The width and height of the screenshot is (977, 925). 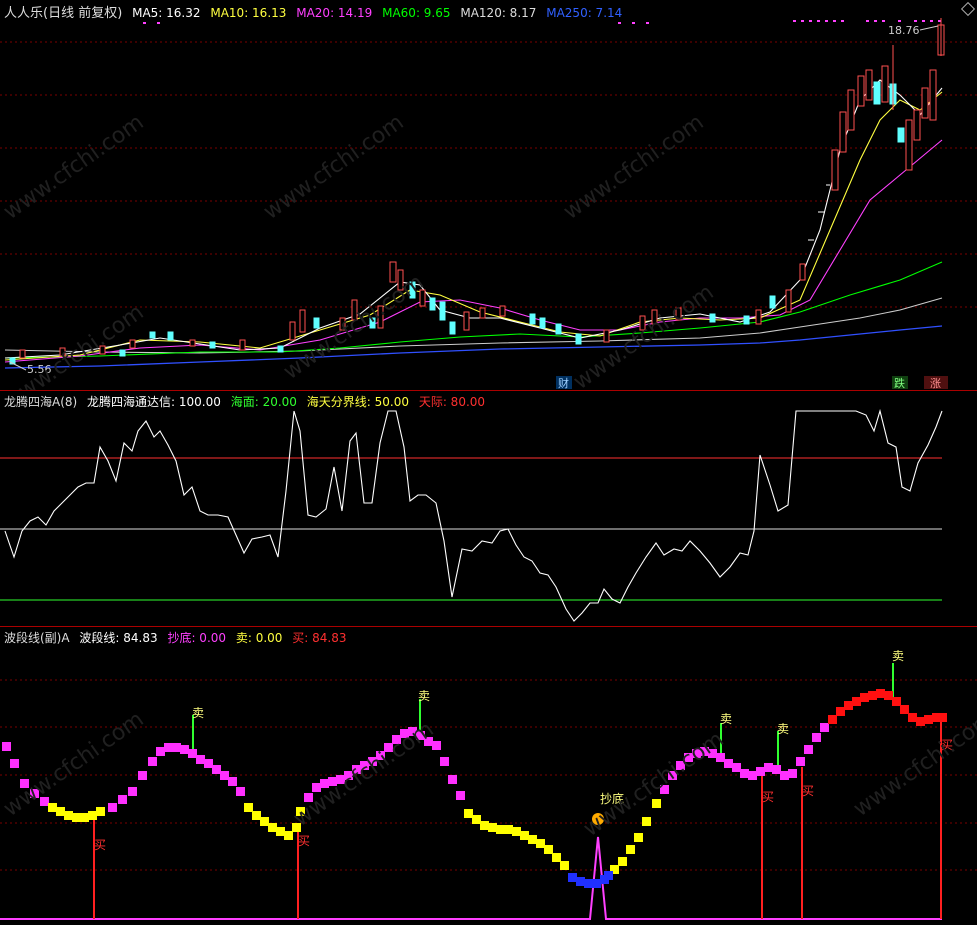 What do you see at coordinates (334, 13) in the screenshot?
I see `ma20-value: MA20: 14.19` at bounding box center [334, 13].